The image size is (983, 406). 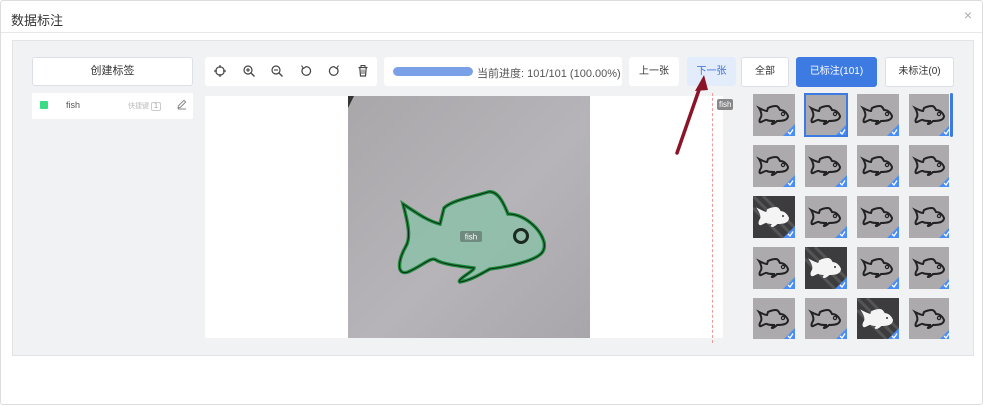 I want to click on preview-divider, so click(x=712, y=218).